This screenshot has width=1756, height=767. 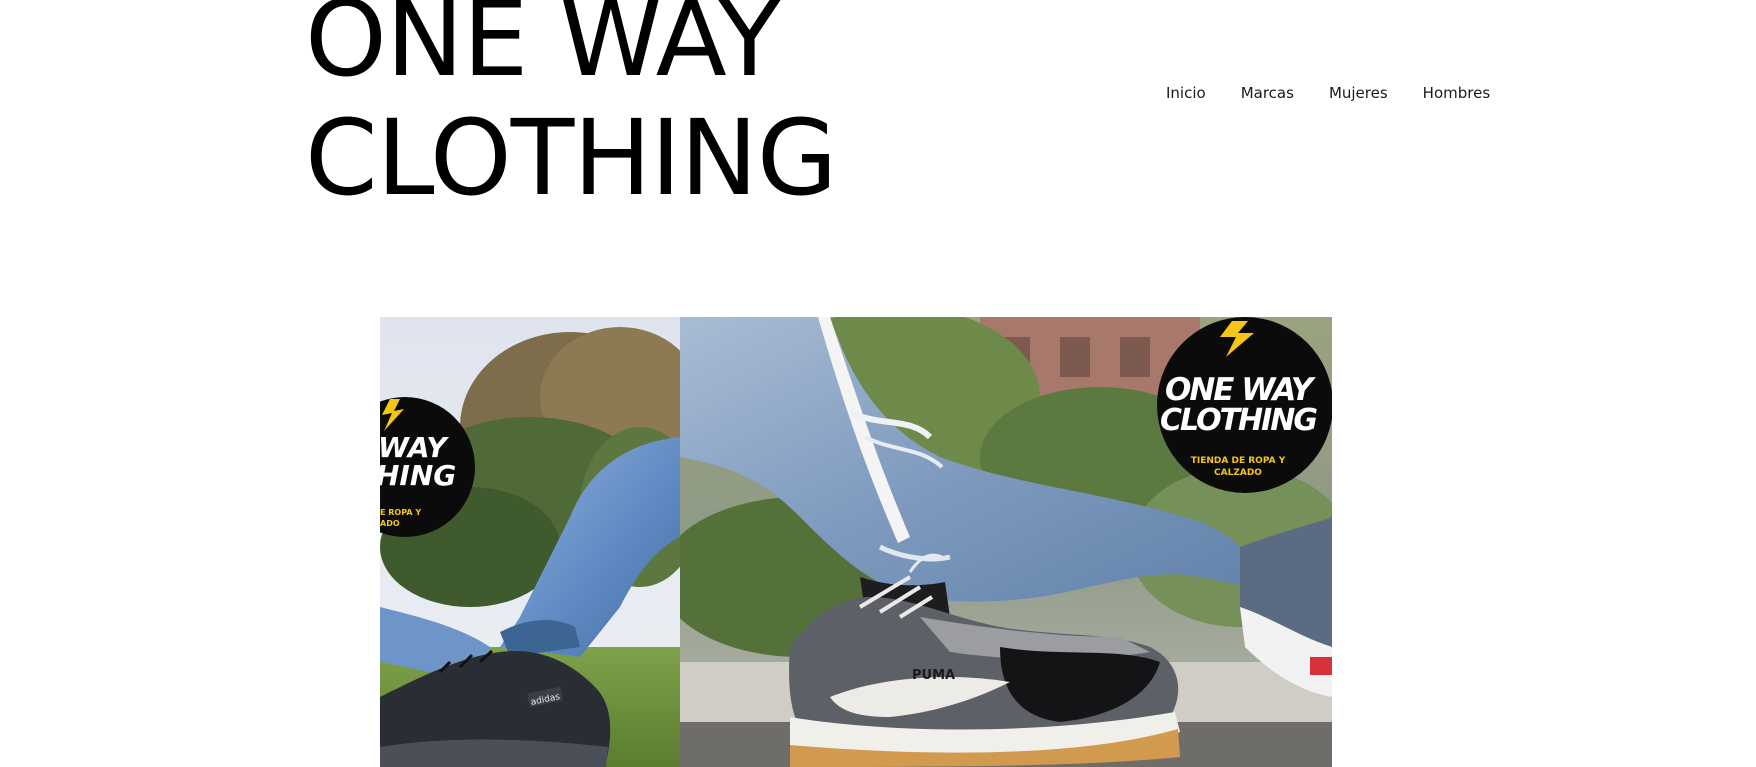 What do you see at coordinates (1238, 473) in the screenshot?
I see `badge-tagline2: CALZADO` at bounding box center [1238, 473].